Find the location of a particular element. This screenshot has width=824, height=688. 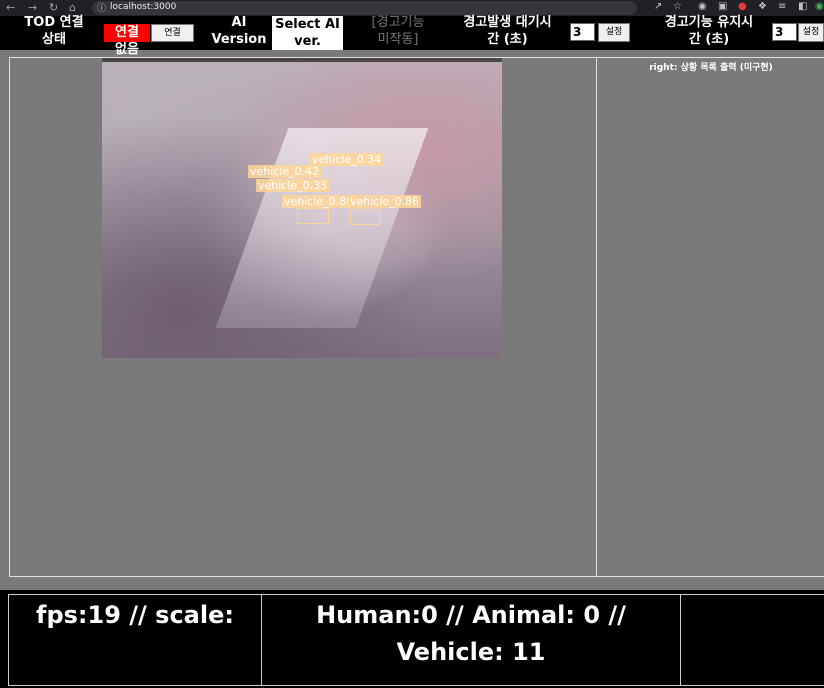

tod-status-label: TOD 연결 상태 is located at coordinates (54, 31).